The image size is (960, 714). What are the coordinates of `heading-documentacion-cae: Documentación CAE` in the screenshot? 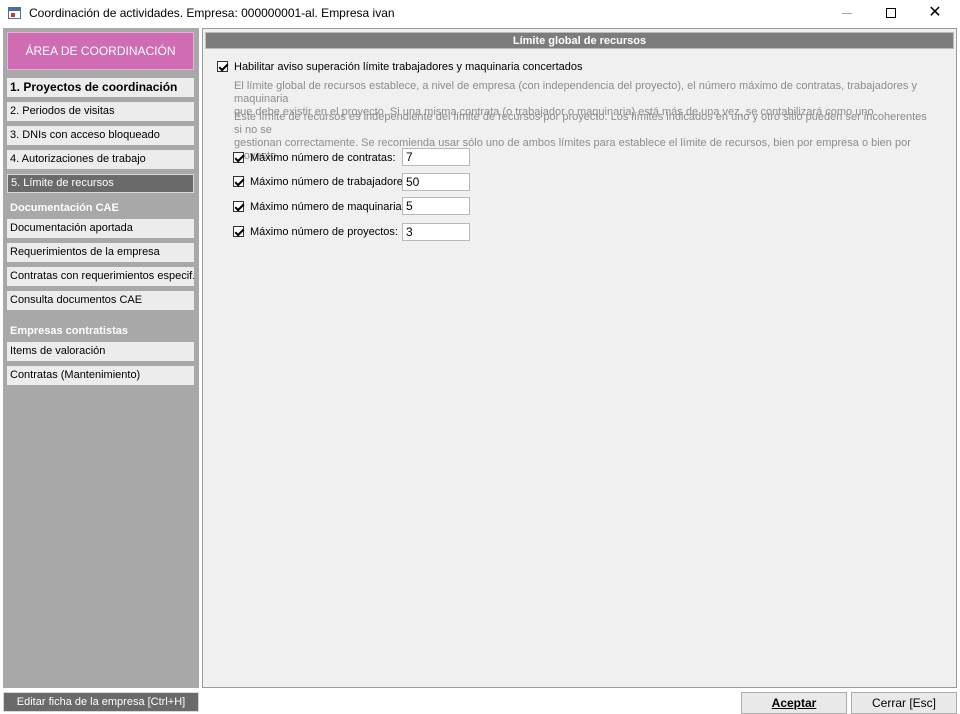 It's located at (64, 208).